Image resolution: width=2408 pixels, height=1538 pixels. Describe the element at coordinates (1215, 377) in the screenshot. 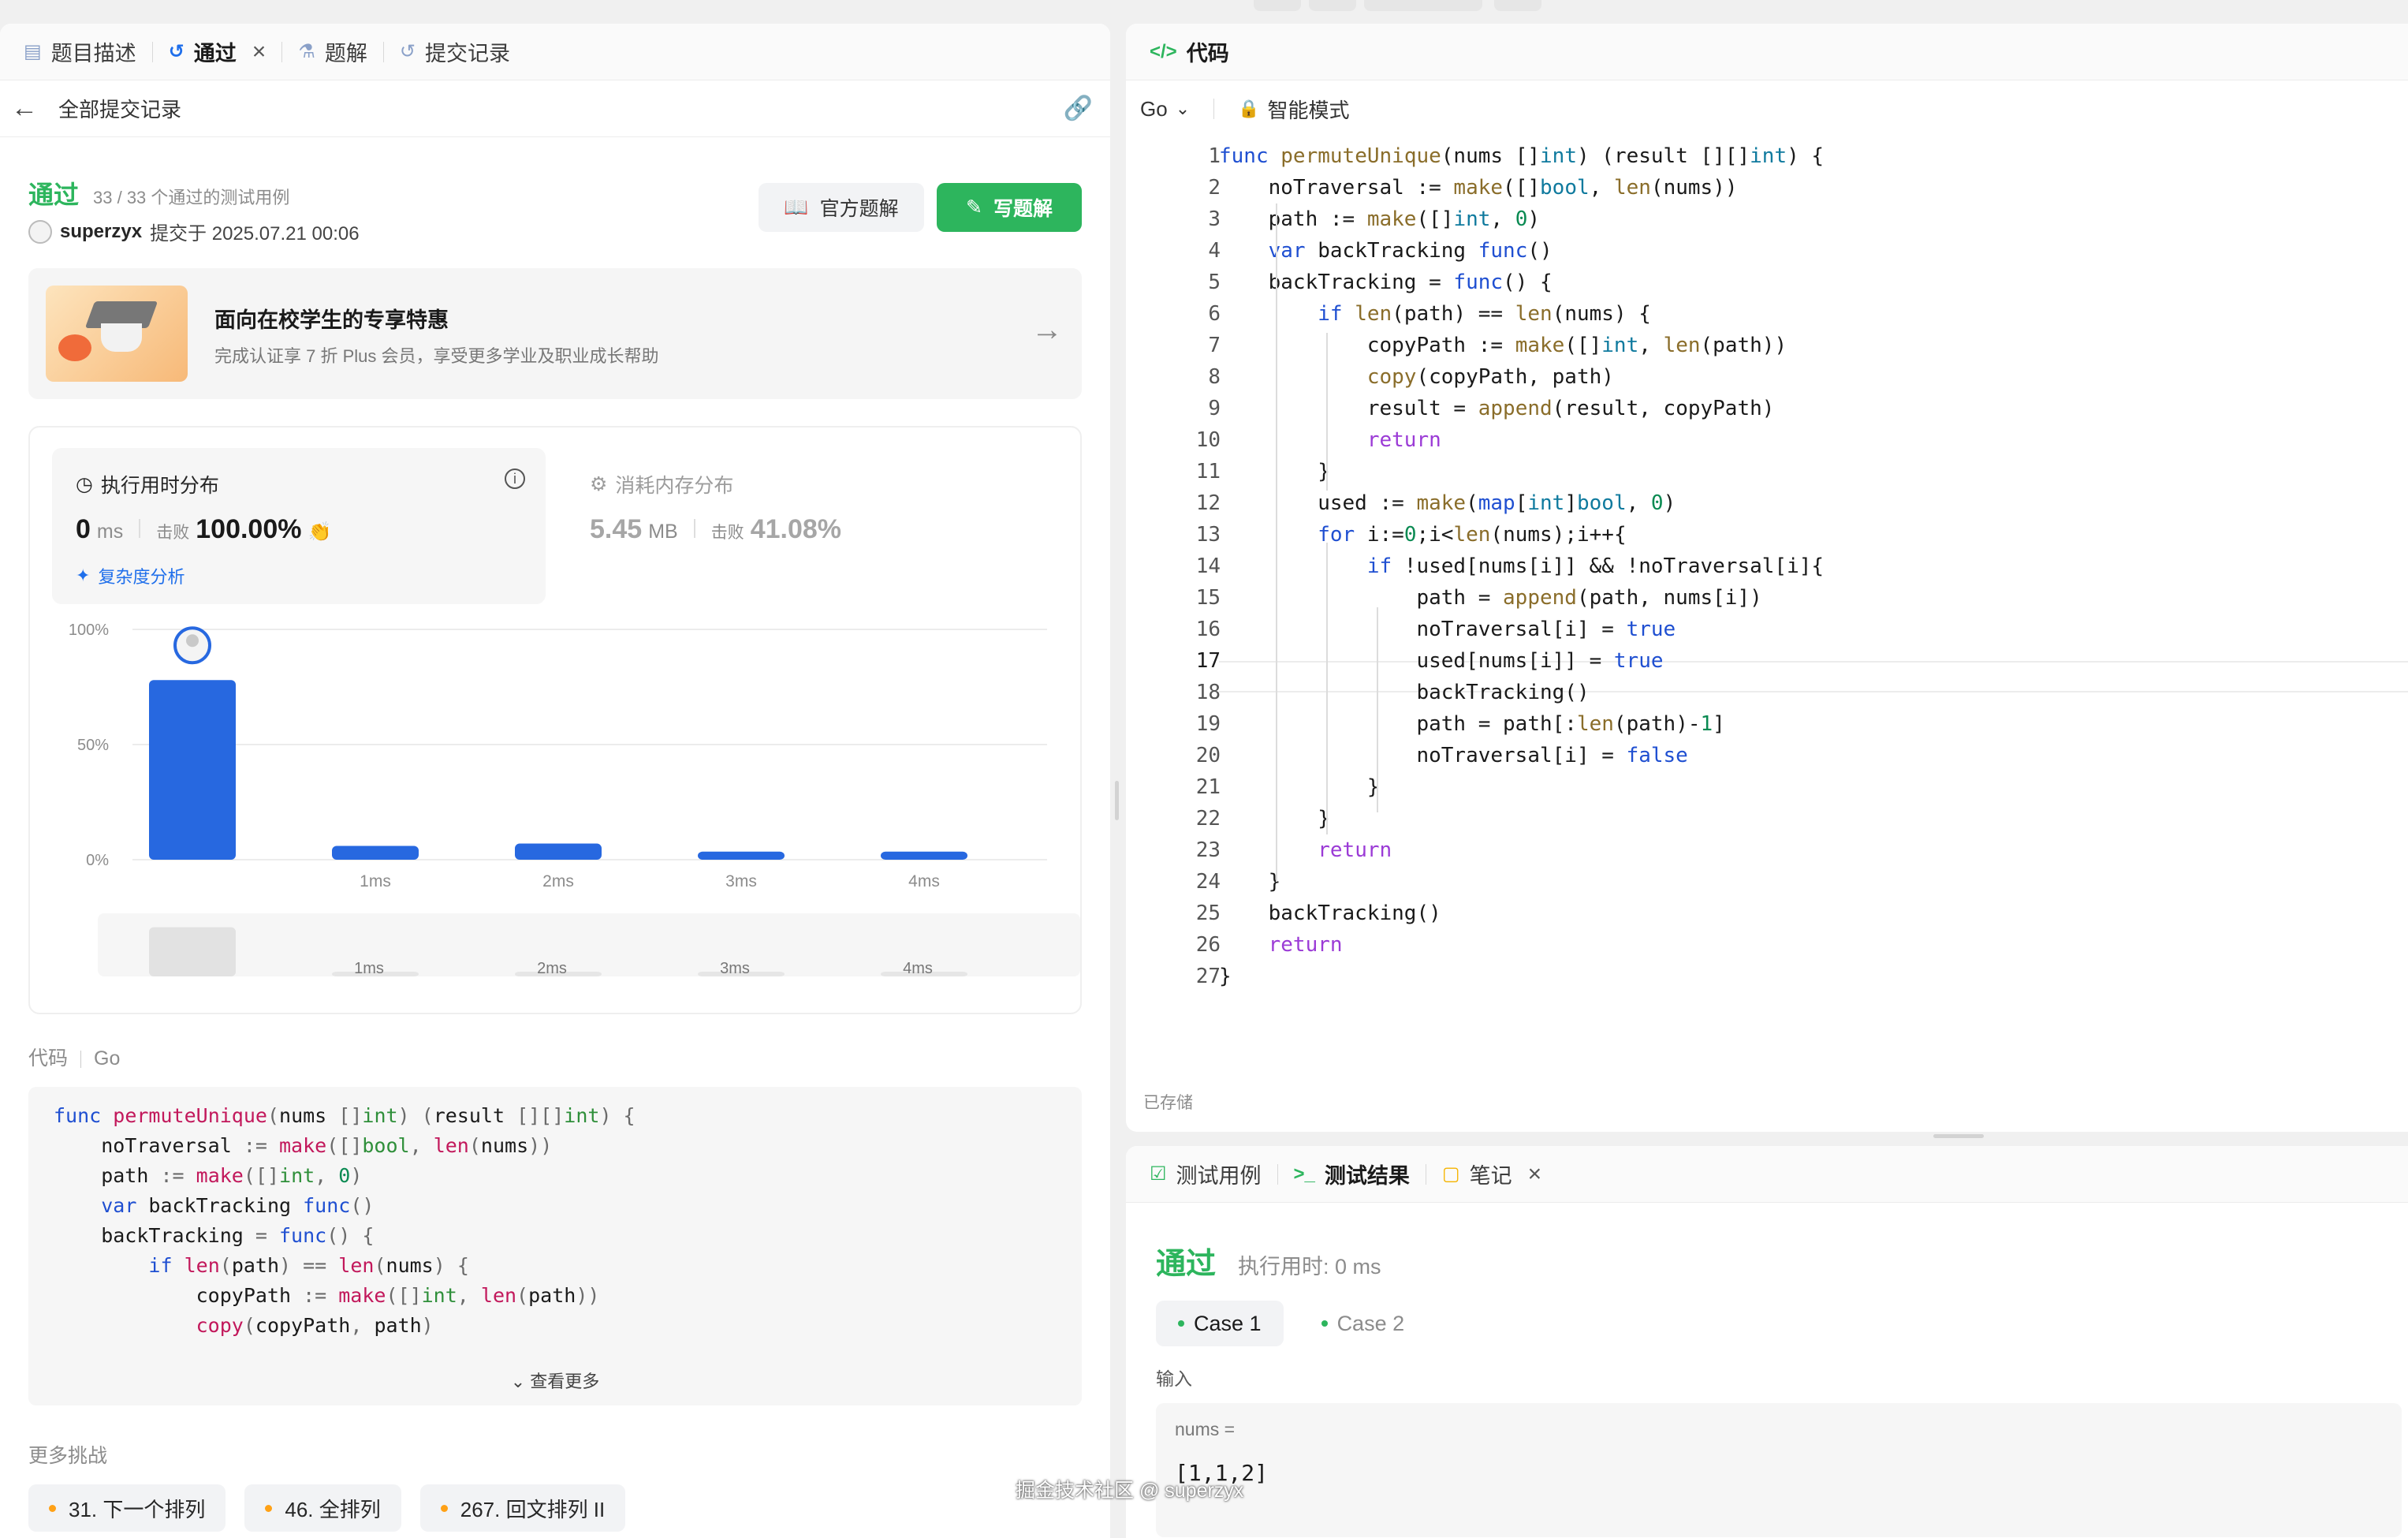

I see `line-number: 8` at that location.